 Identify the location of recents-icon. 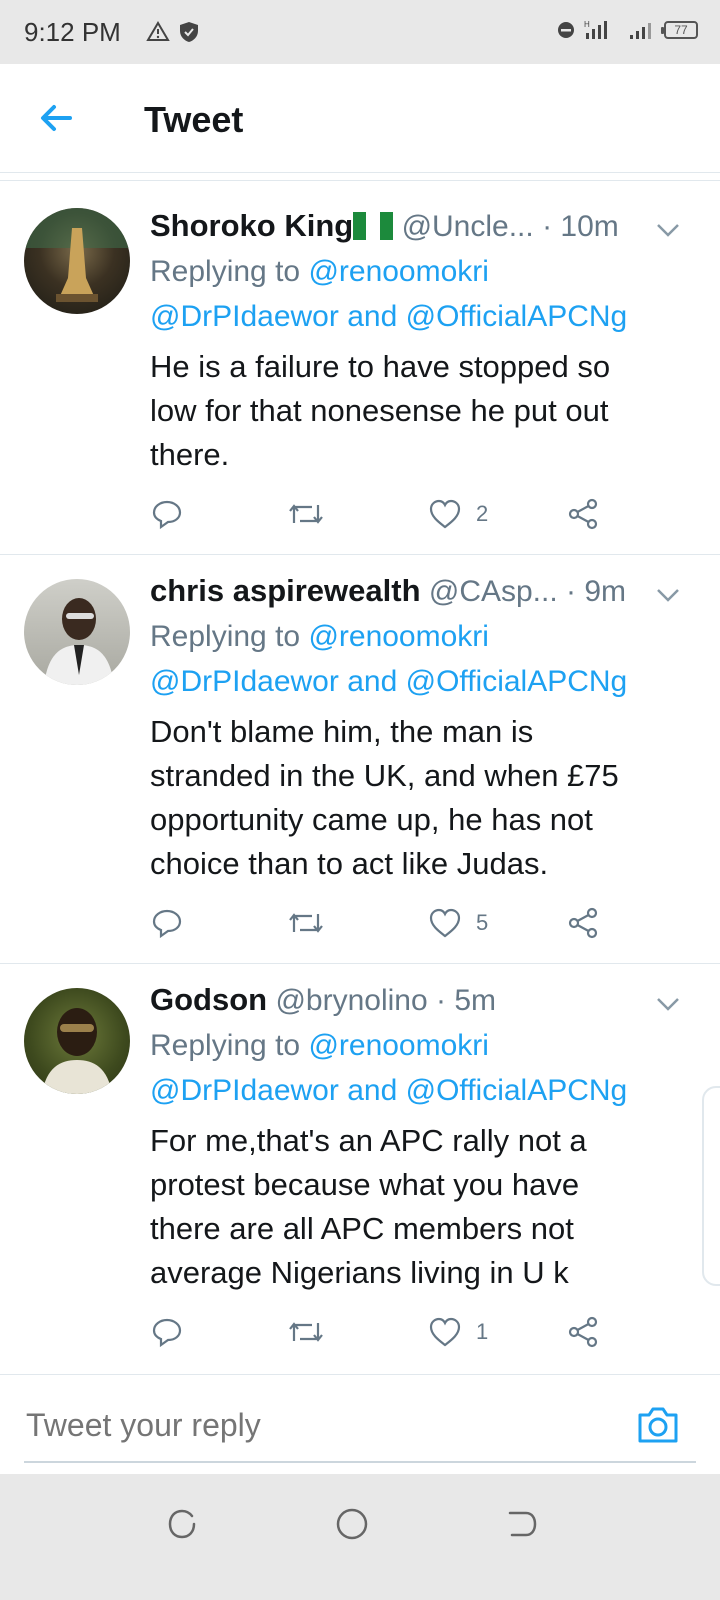
(182, 1524).